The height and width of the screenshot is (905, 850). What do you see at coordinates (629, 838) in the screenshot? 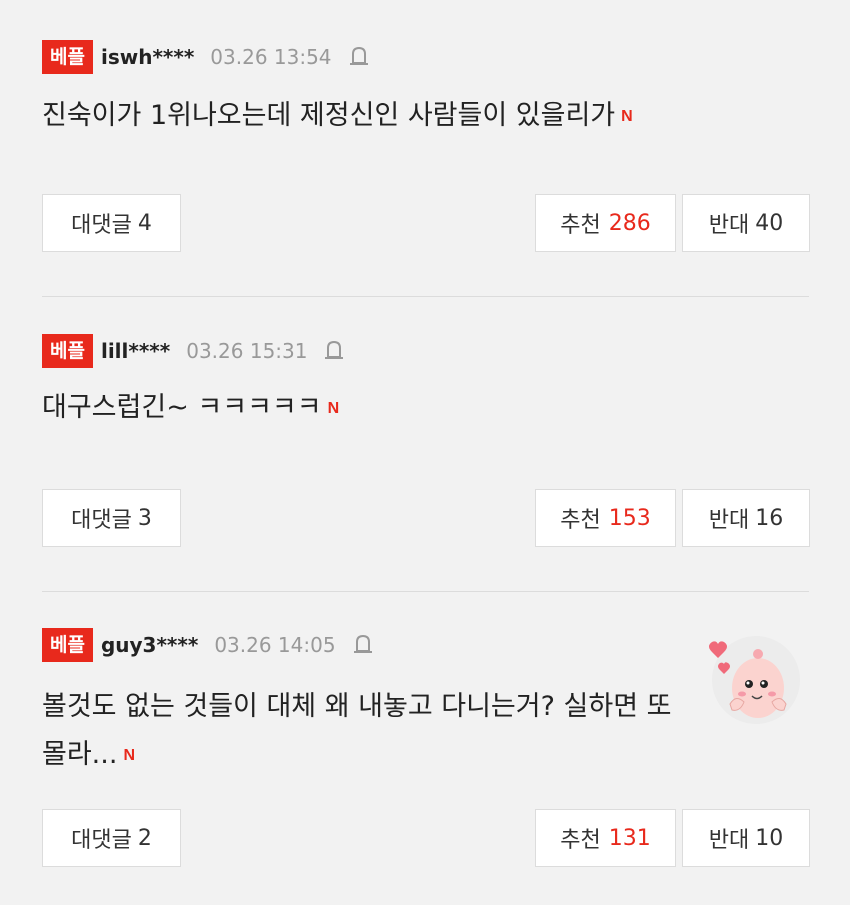
I see `like-count: 131` at bounding box center [629, 838].